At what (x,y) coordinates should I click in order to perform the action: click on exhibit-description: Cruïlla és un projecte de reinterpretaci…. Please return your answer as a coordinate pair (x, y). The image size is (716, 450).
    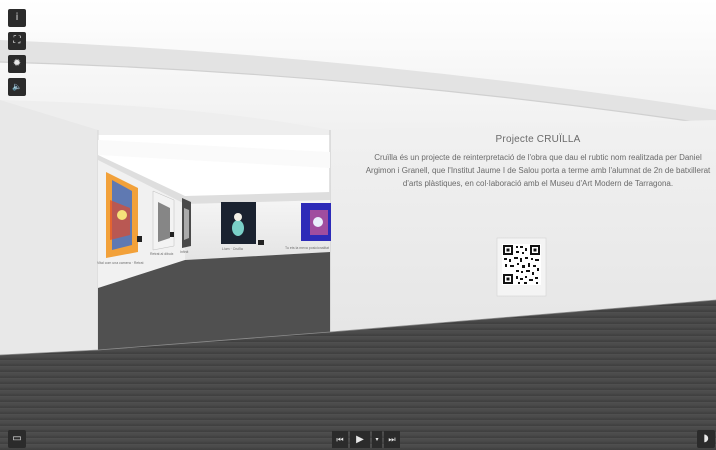
    Looking at the image, I should click on (538, 170).